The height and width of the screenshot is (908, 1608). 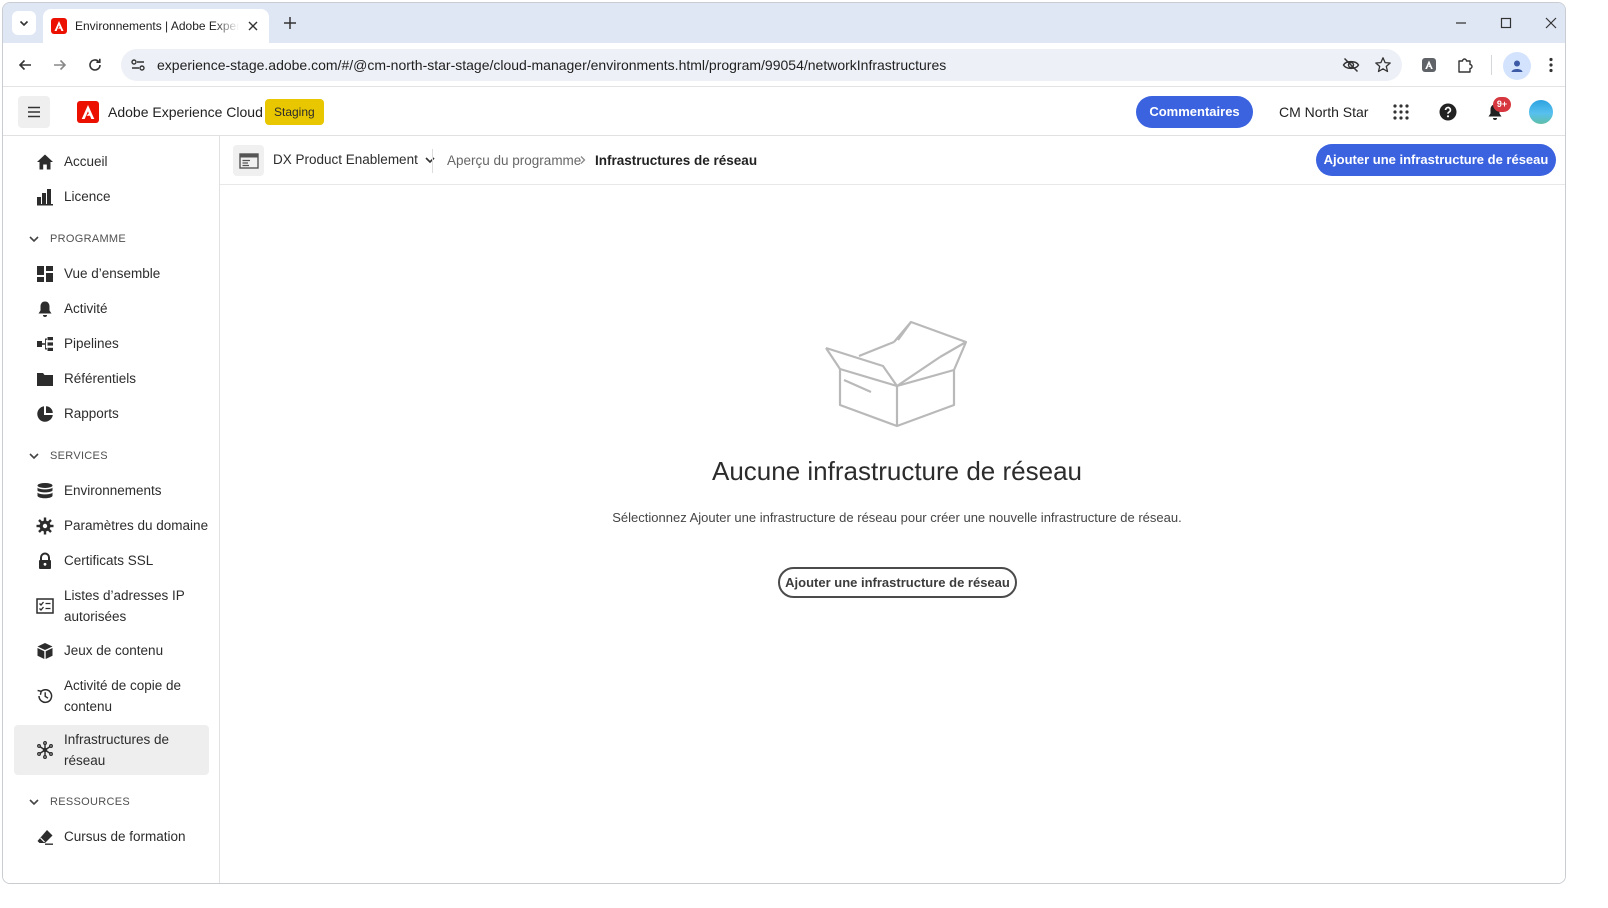 I want to click on breadcrumb-current: Infrastructures de réseau, so click(x=676, y=160).